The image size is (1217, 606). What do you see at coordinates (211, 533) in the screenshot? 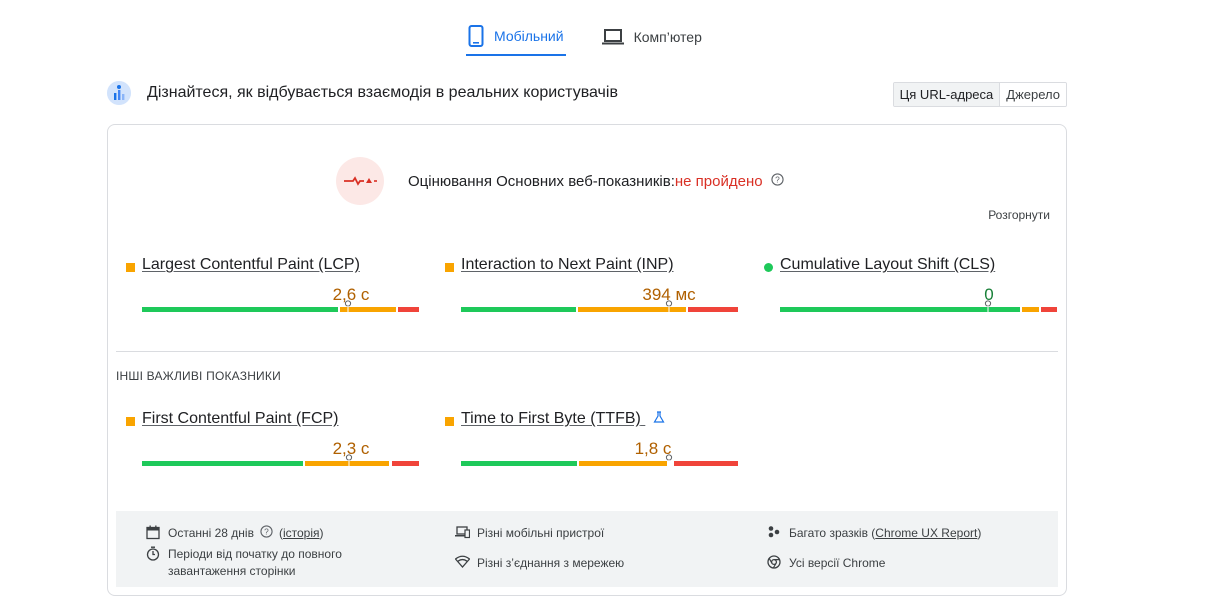
I see `period-text: Останні 28 днів` at bounding box center [211, 533].